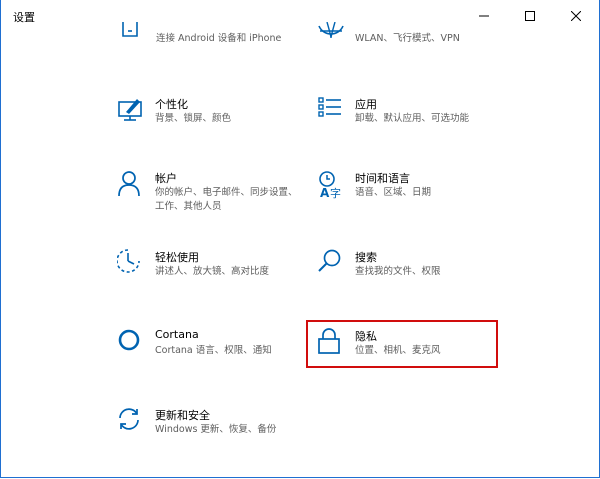 The height and width of the screenshot is (479, 600). I want to click on window-title: 设置, so click(24, 17).